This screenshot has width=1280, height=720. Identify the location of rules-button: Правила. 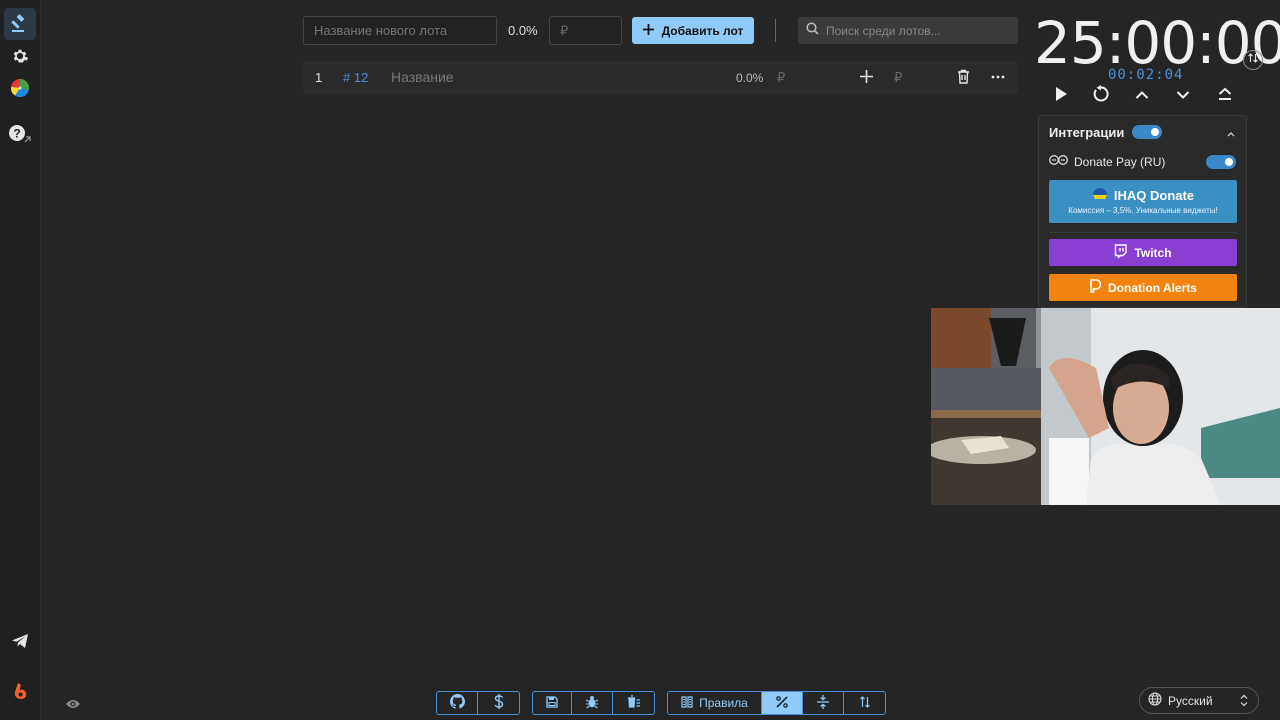
(715, 703).